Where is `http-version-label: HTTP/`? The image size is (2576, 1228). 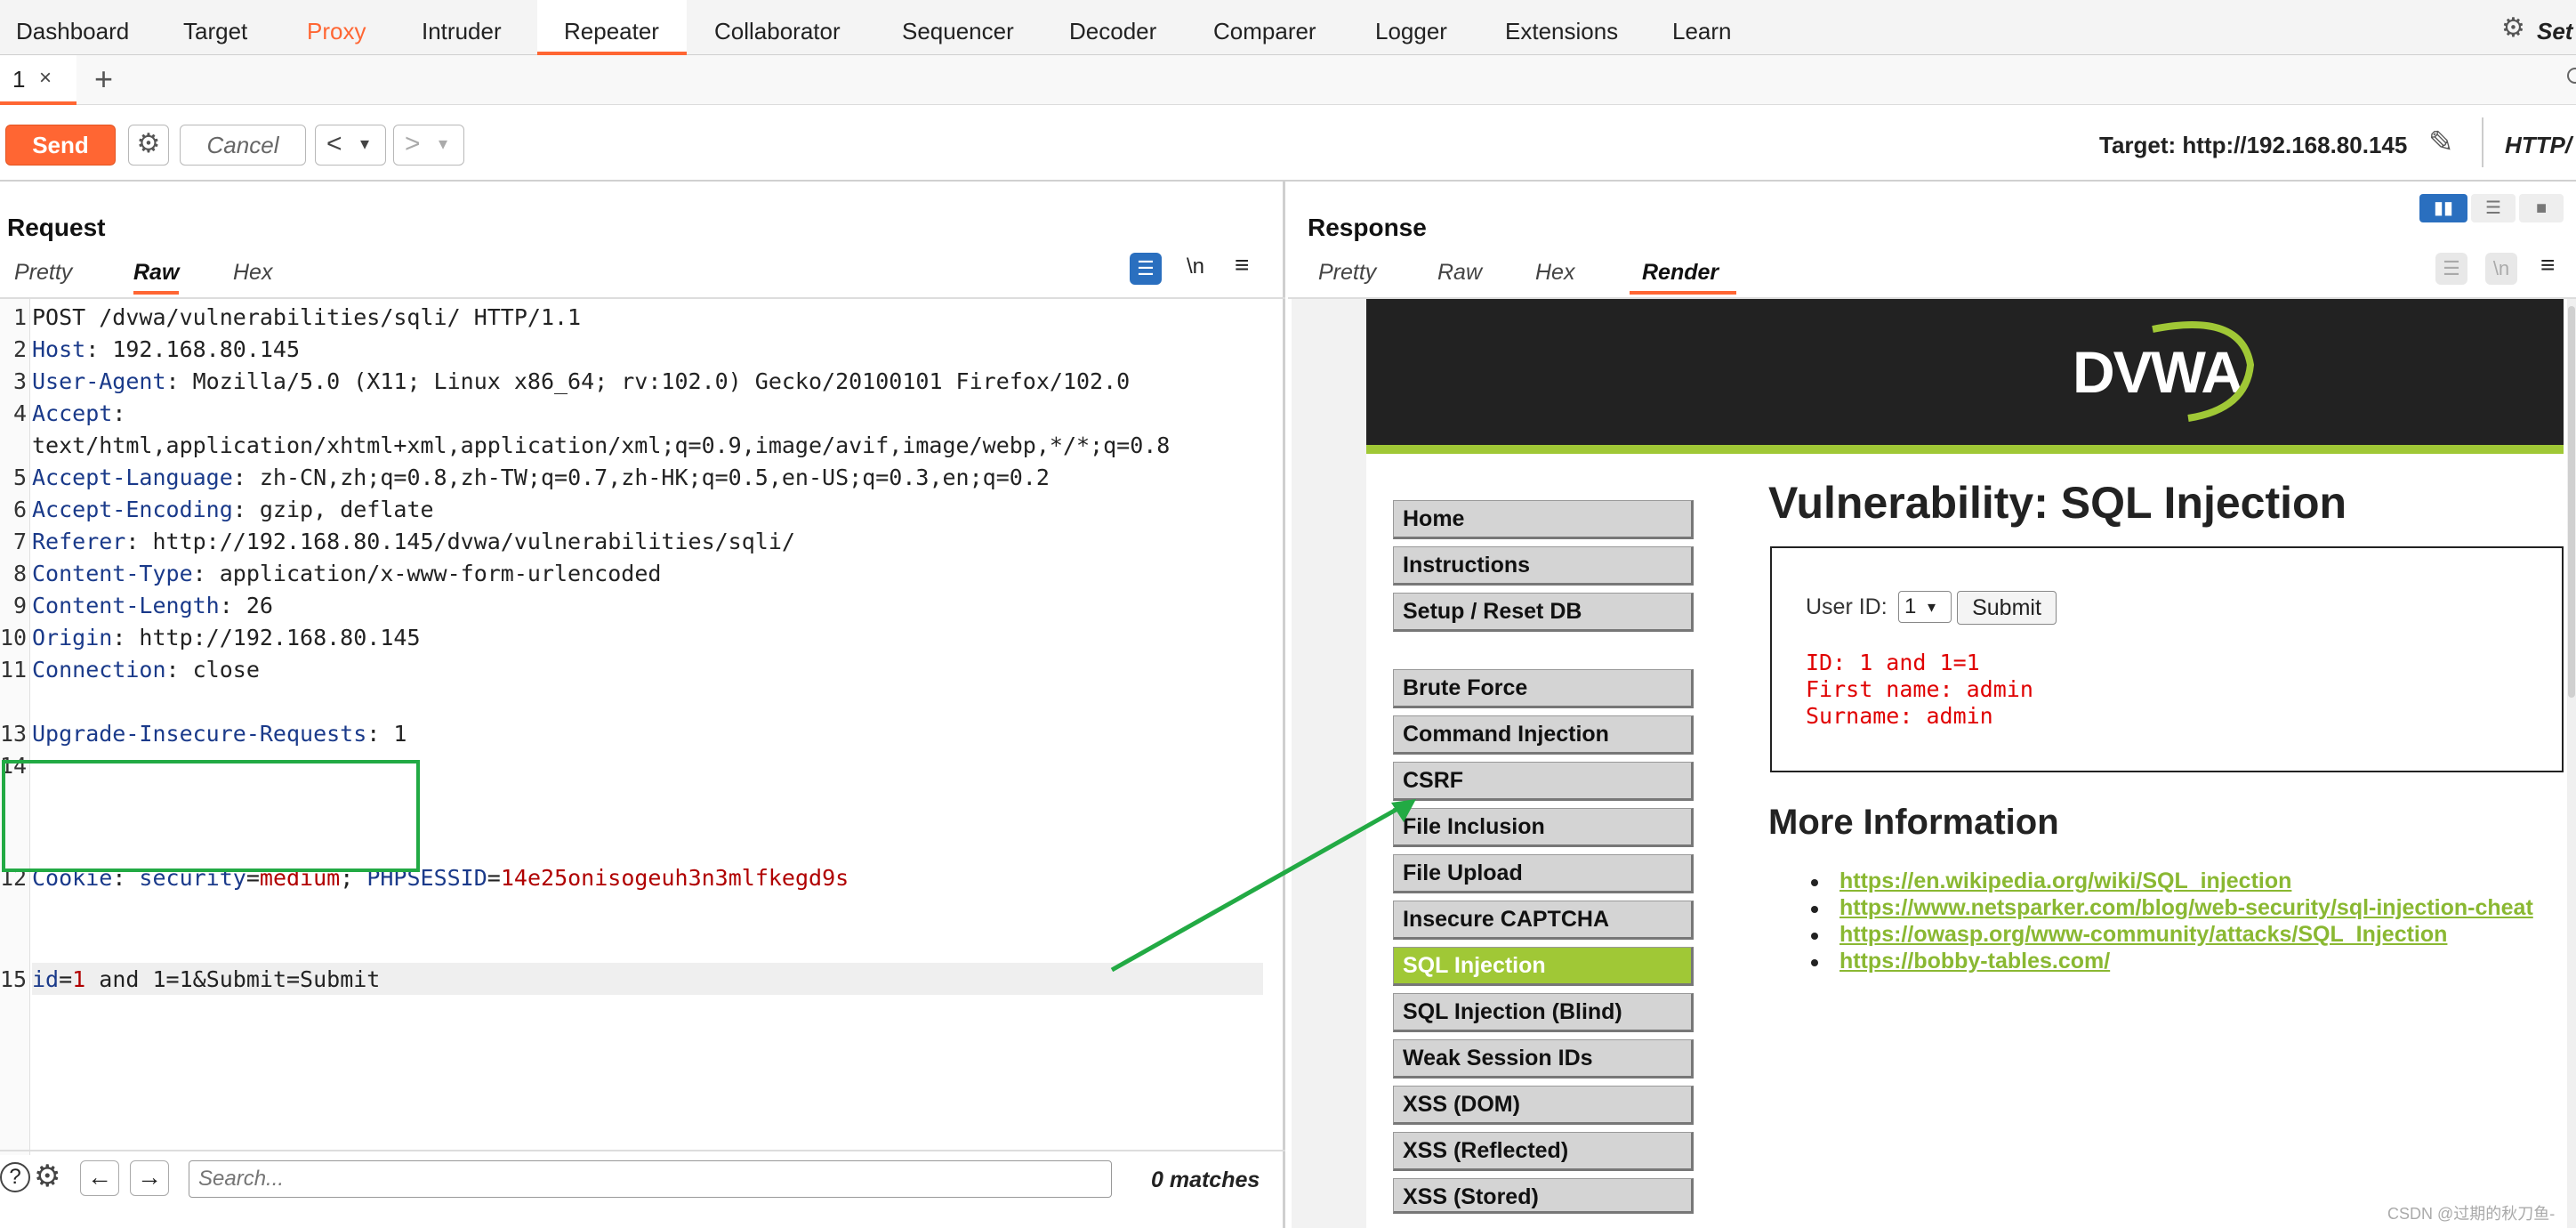 http-version-label: HTTP/ is located at coordinates (2538, 145).